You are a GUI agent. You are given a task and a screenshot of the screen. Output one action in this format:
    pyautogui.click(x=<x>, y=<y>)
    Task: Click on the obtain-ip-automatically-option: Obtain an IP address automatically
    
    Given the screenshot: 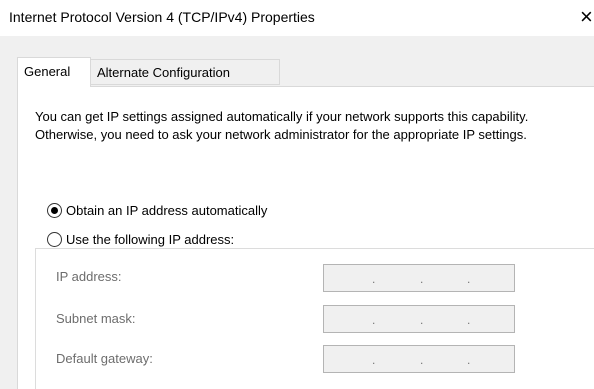 What is the action you would take?
    pyautogui.click(x=157, y=210)
    